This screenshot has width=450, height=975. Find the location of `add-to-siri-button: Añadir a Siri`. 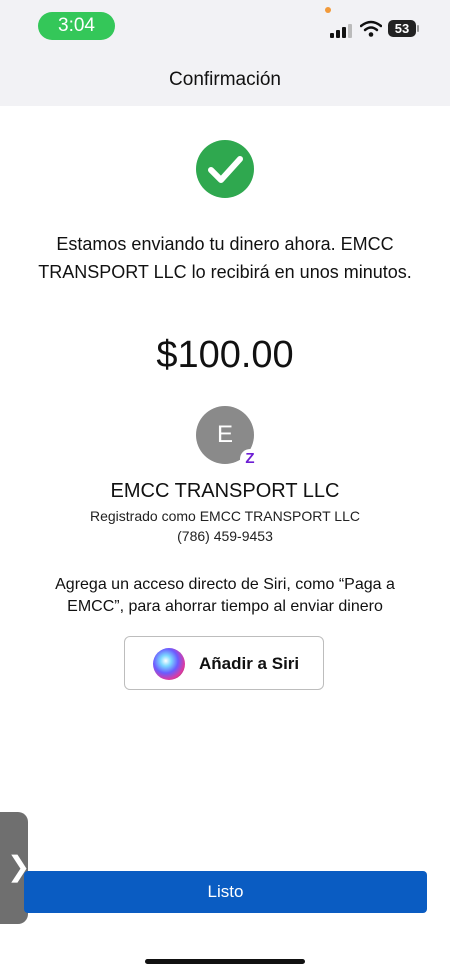

add-to-siri-button: Añadir a Siri is located at coordinates (224, 663).